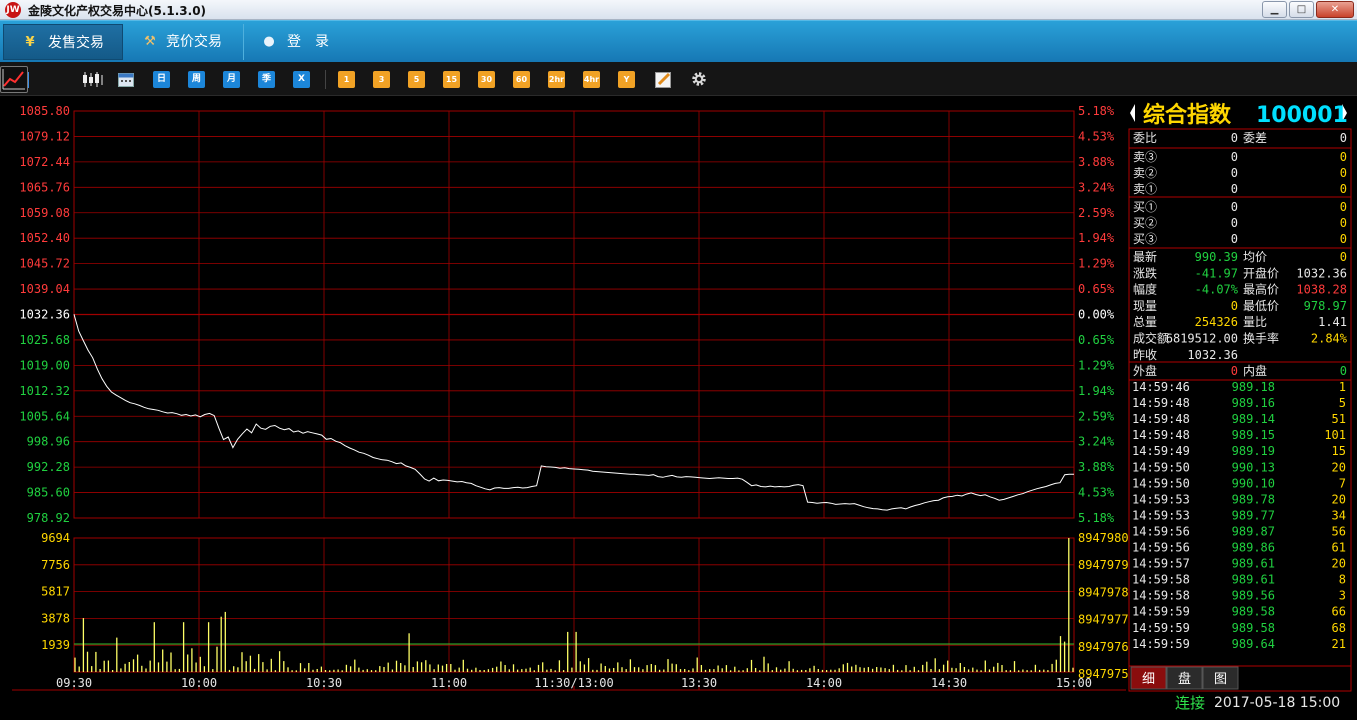  I want to click on tick-price: 989.61, so click(1253, 580).